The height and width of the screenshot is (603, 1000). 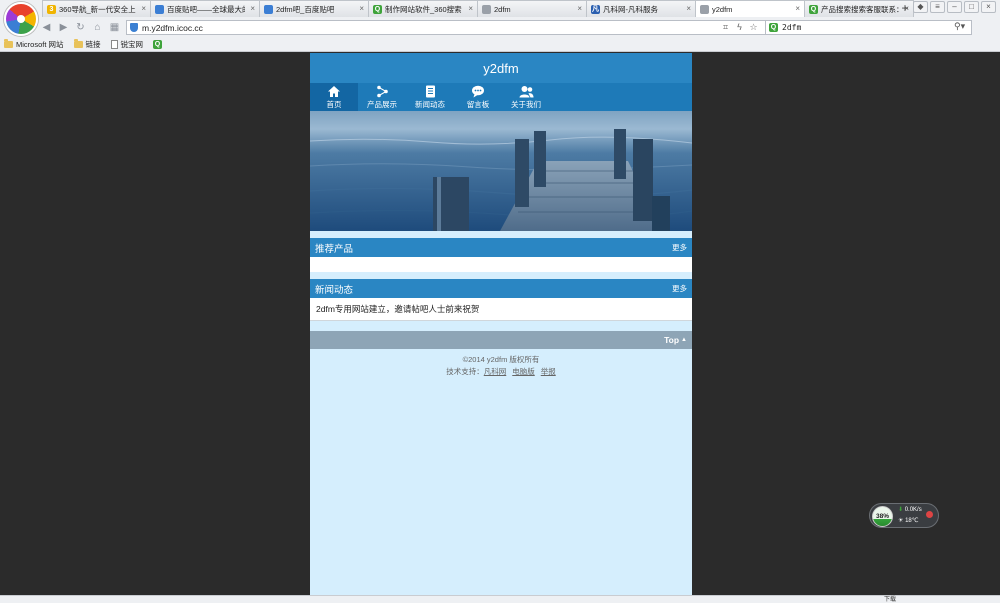 I want to click on nav-item-about: 关于我们, so click(x=526, y=97).